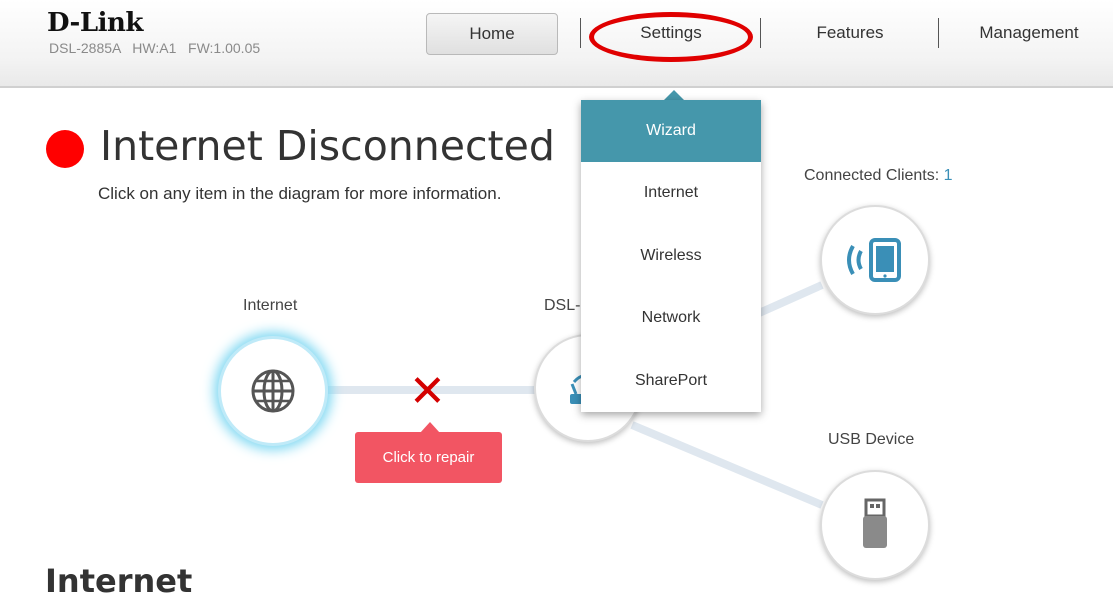 The width and height of the screenshot is (1113, 610). What do you see at coordinates (562, 305) in the screenshot?
I see `router-node-label: DSL-` at bounding box center [562, 305].